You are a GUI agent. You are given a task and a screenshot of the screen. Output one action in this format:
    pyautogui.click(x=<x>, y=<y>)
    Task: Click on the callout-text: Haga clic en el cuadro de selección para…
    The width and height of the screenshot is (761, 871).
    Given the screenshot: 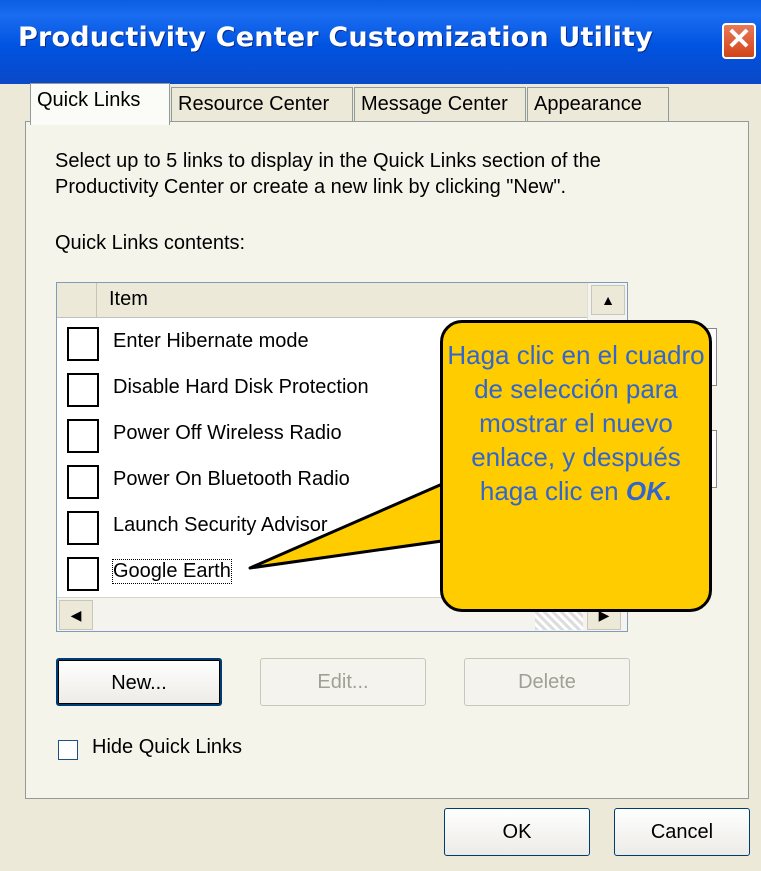 What is the action you would take?
    pyautogui.click(x=576, y=423)
    